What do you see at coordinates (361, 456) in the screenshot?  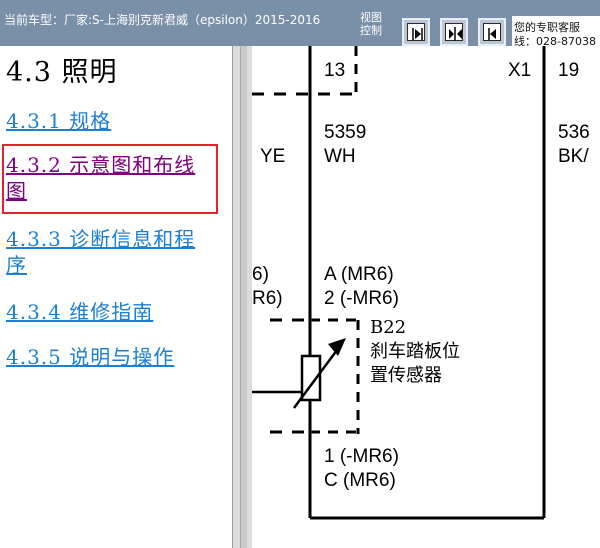 I see `pin-1-label: 1 (-MR6)` at bounding box center [361, 456].